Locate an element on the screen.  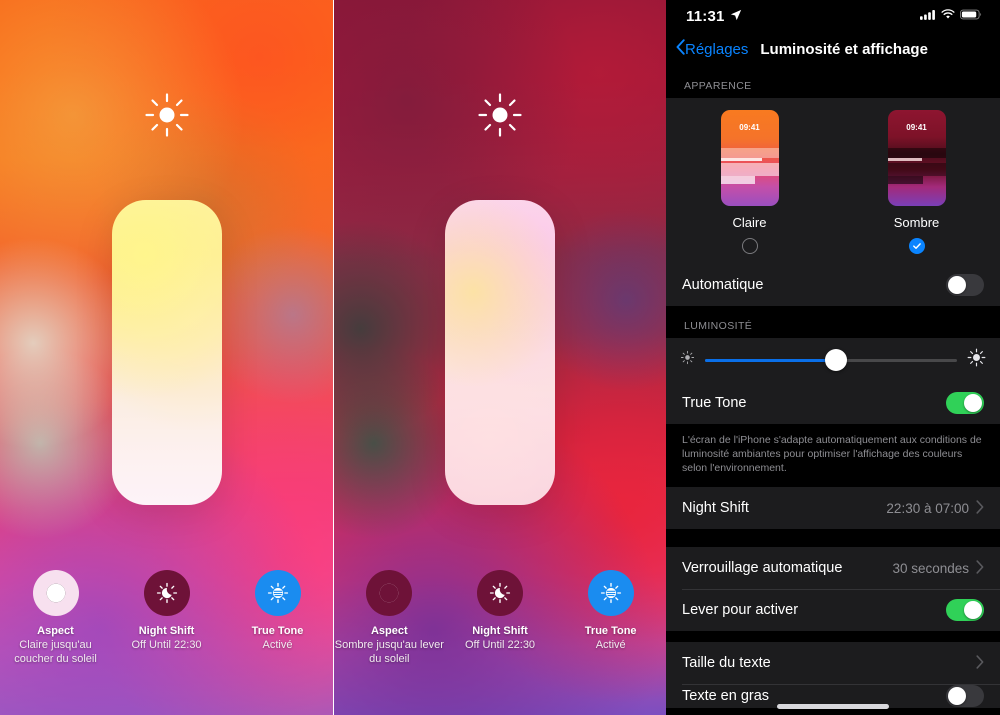
brightness-thumb is located at coordinates (836, 360).